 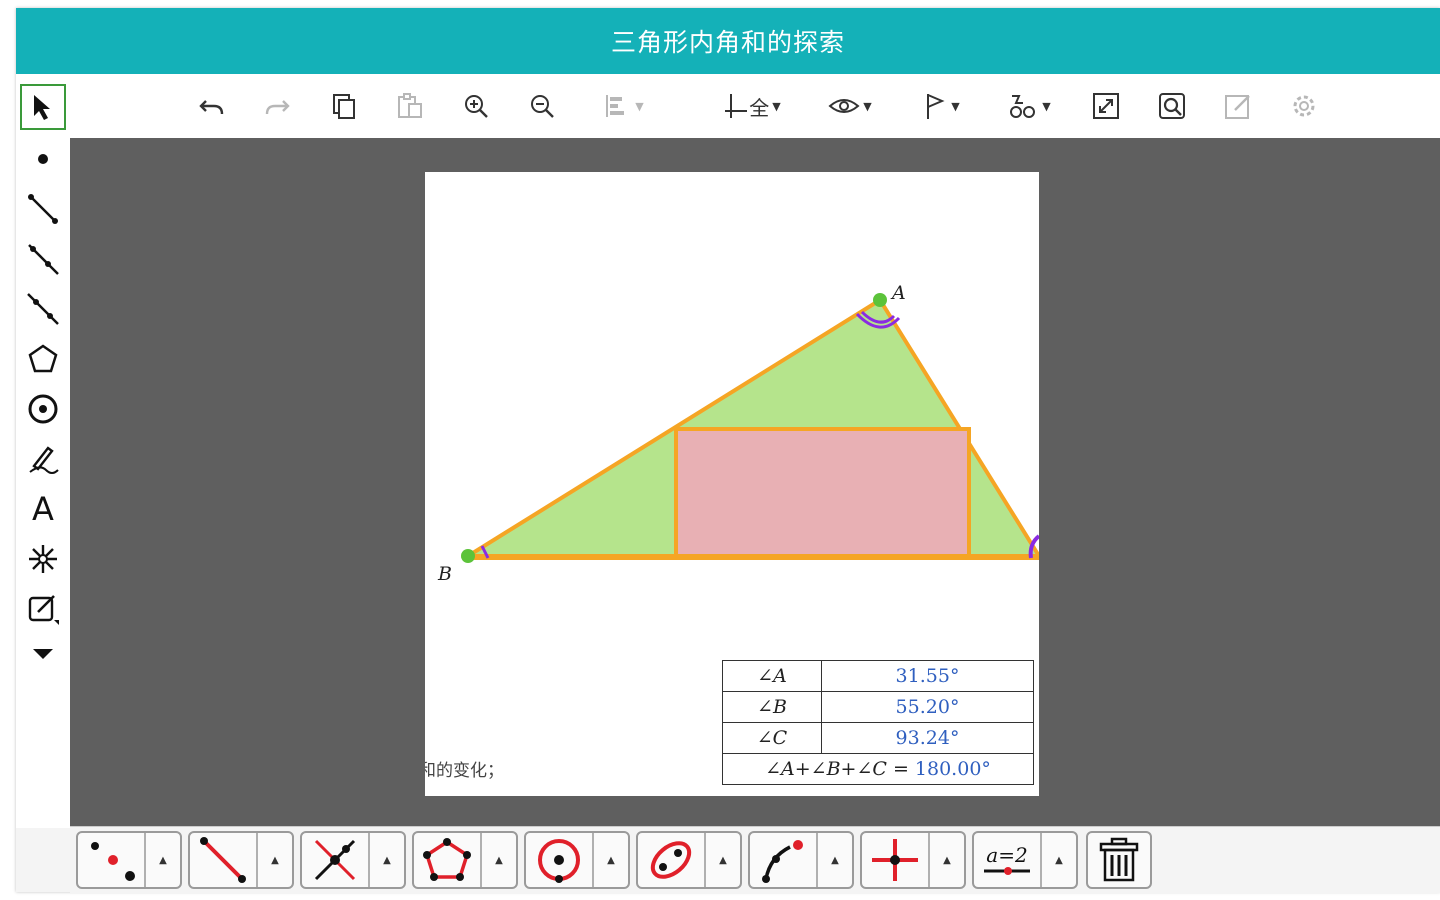 I want to click on bottom-toolbar: ▲ ▲ ▲ ▲ ▲ ▲ ▲ ▲ a=2 ▲, so click(x=755, y=859).